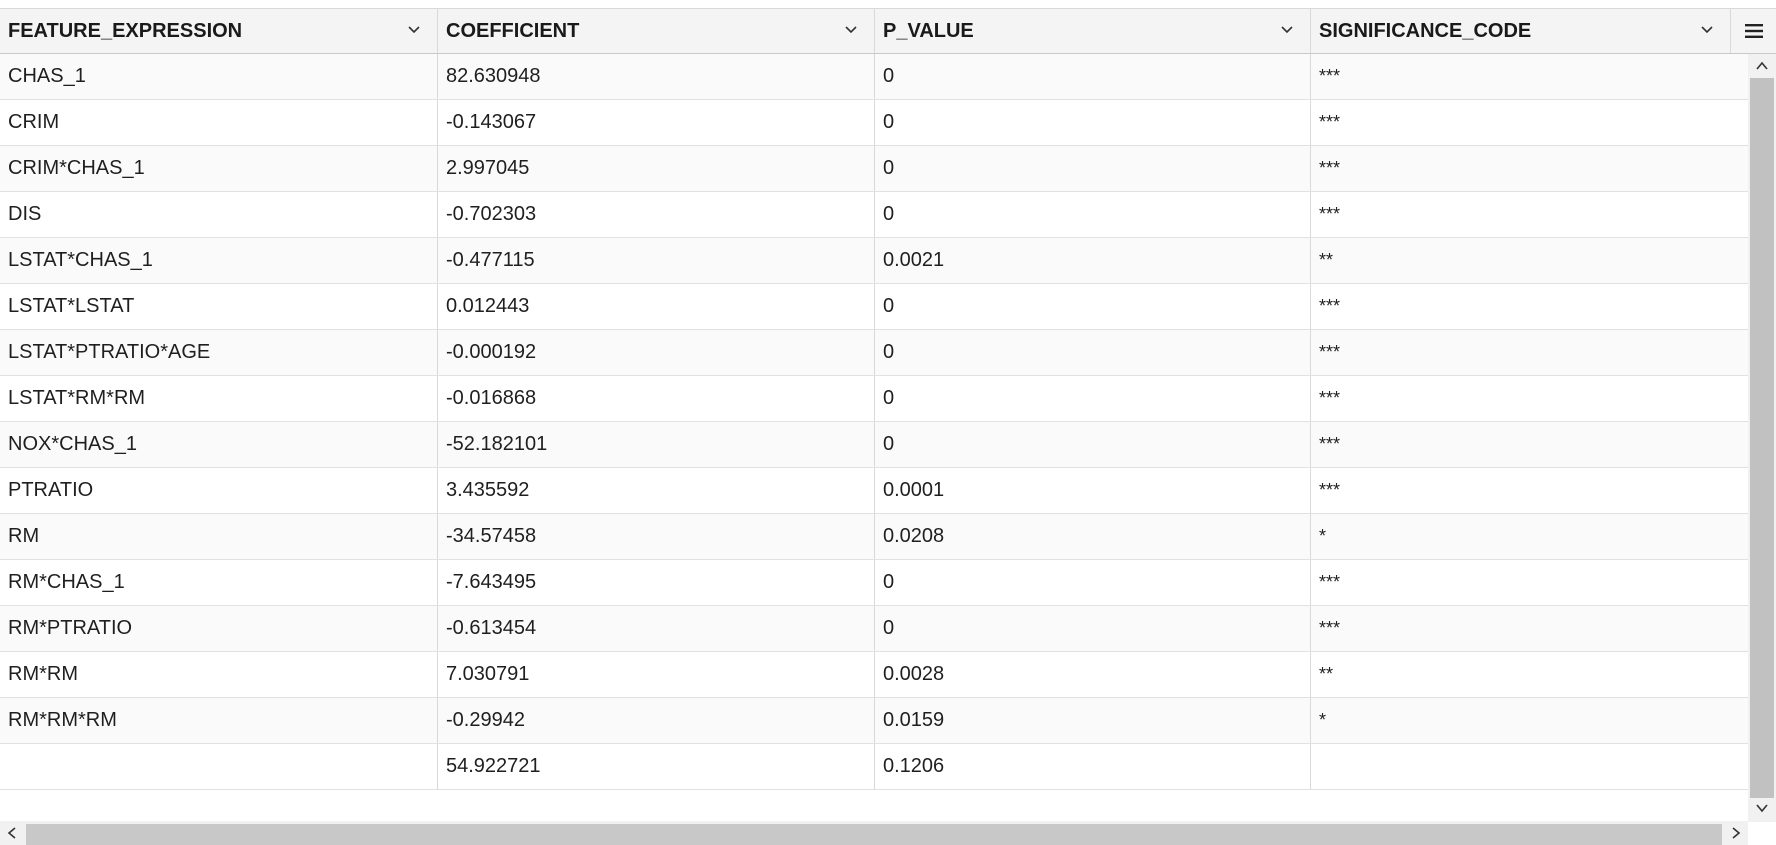  I want to click on table-row: CRIM*CHAS_1 2.997045 0 ***, so click(874, 169).